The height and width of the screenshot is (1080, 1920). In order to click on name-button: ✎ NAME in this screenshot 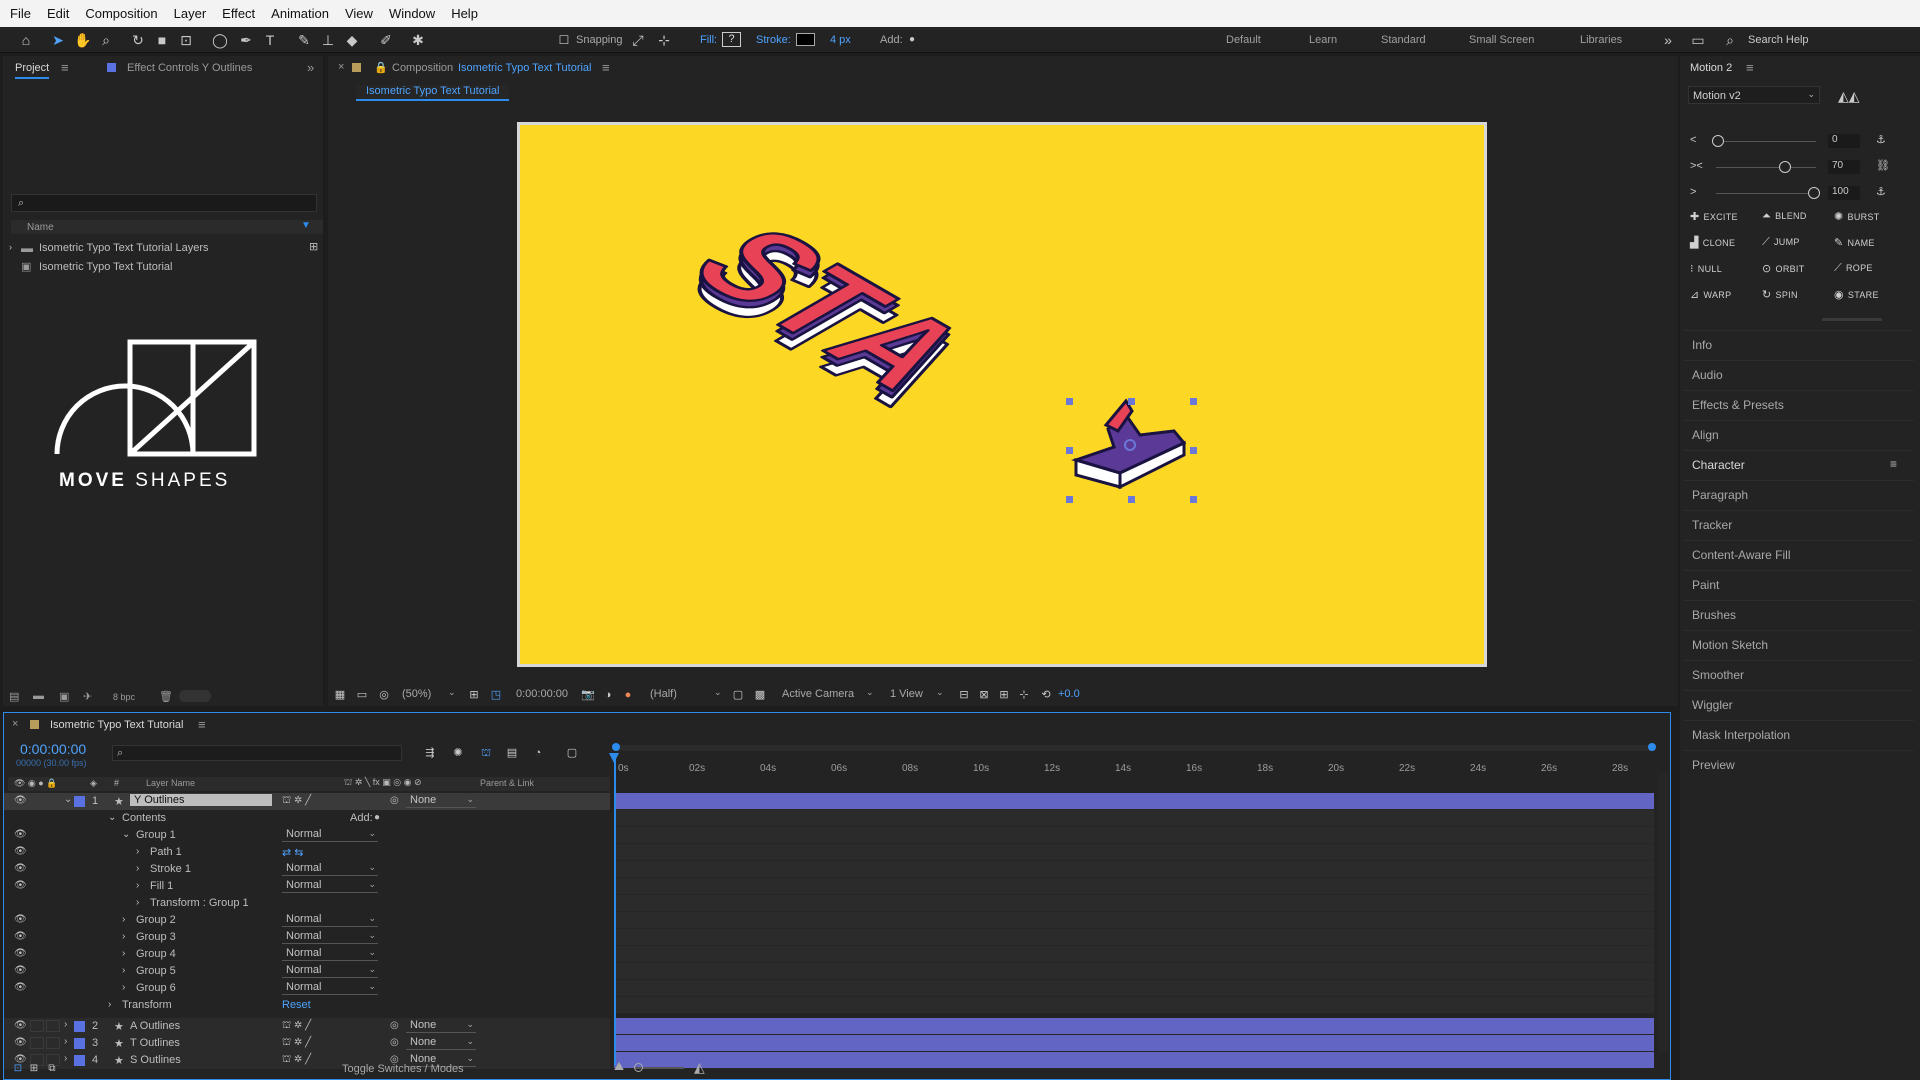, I will do `click(1854, 242)`.